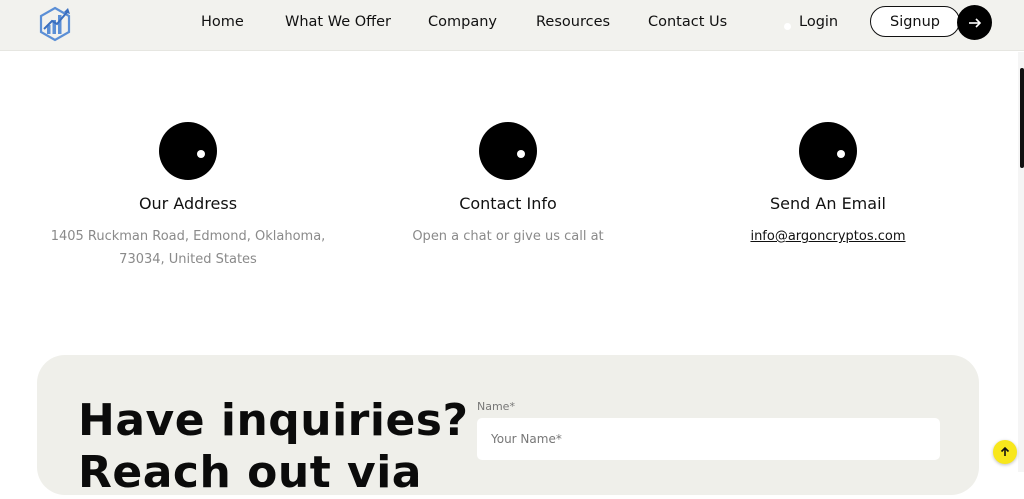 Image resolution: width=1024 pixels, height=499 pixels. What do you see at coordinates (188, 236) in the screenshot?
I see `address-line-1: 1405 Ruckman Road, Edmond, Oklahoma,` at bounding box center [188, 236].